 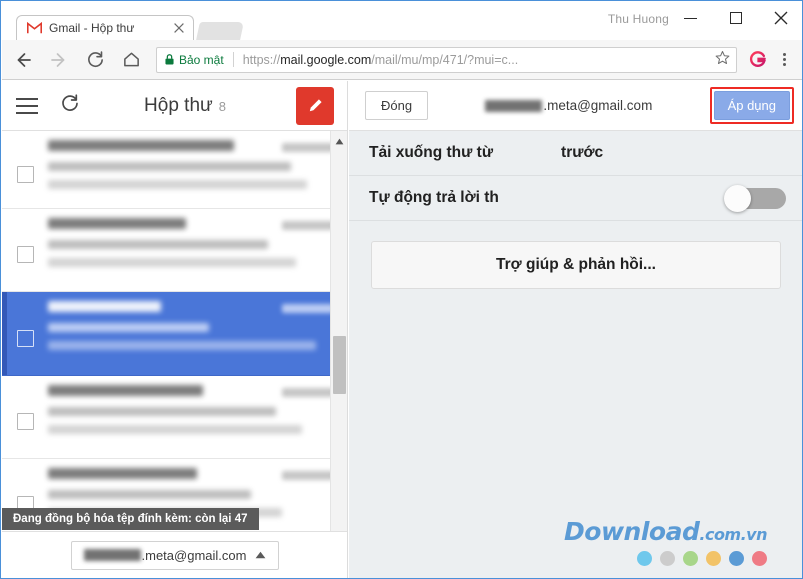 I want to click on reload-button, so click(x=95, y=60).